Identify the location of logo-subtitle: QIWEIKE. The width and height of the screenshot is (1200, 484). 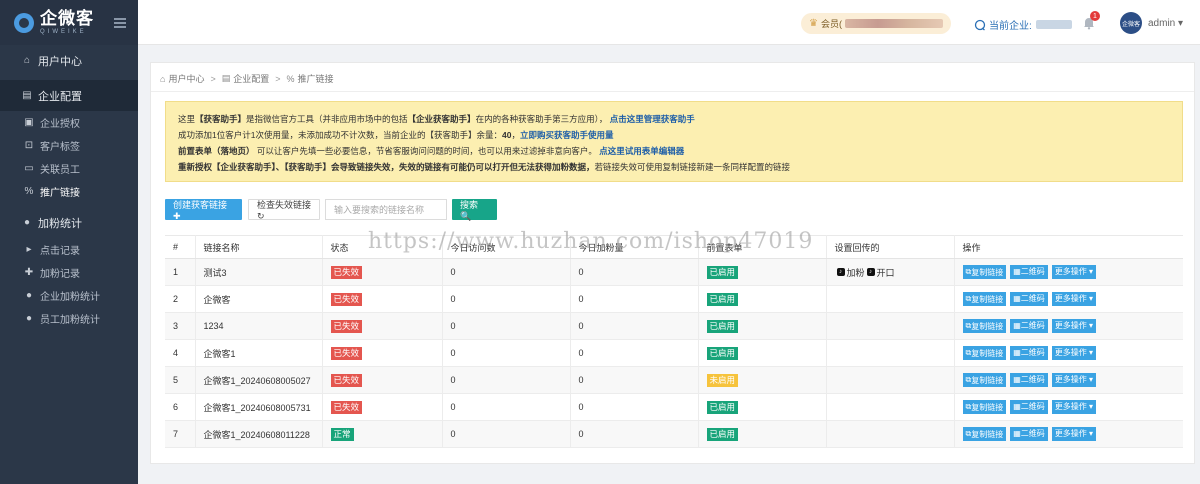
(63, 32).